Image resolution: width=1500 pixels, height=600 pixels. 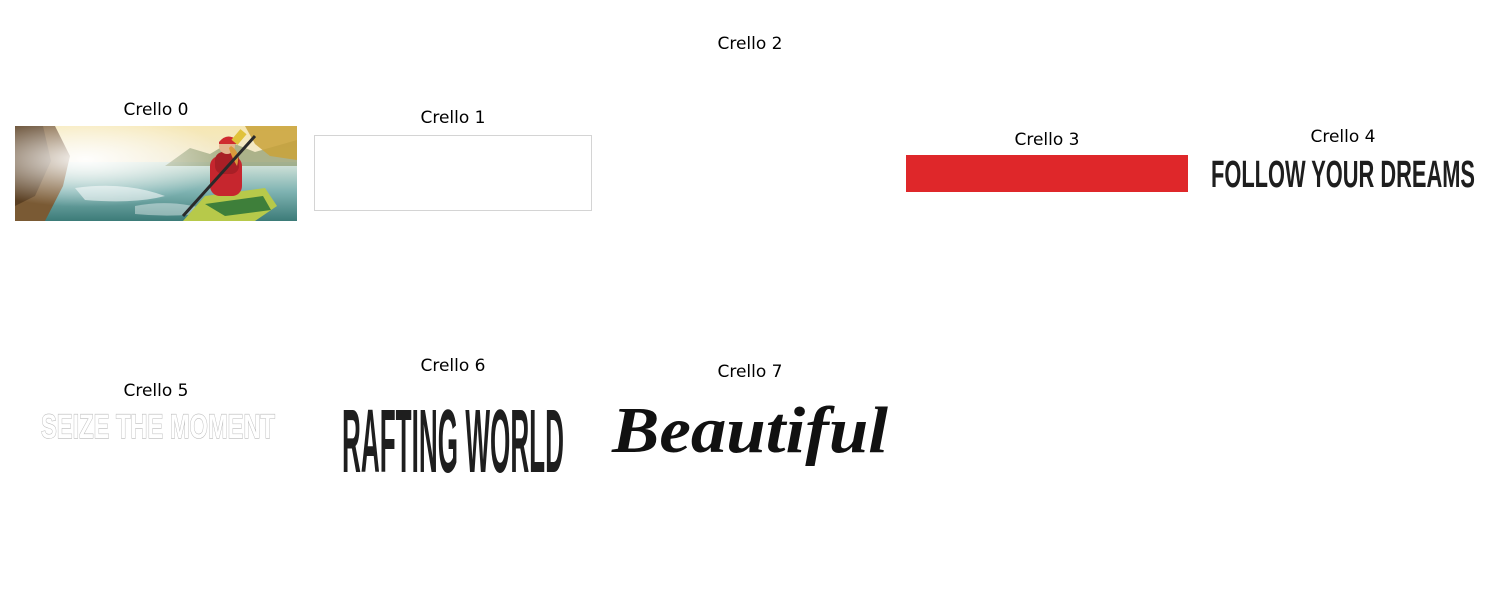 What do you see at coordinates (1047, 140) in the screenshot?
I see `crello-3-caption: Crello 3` at bounding box center [1047, 140].